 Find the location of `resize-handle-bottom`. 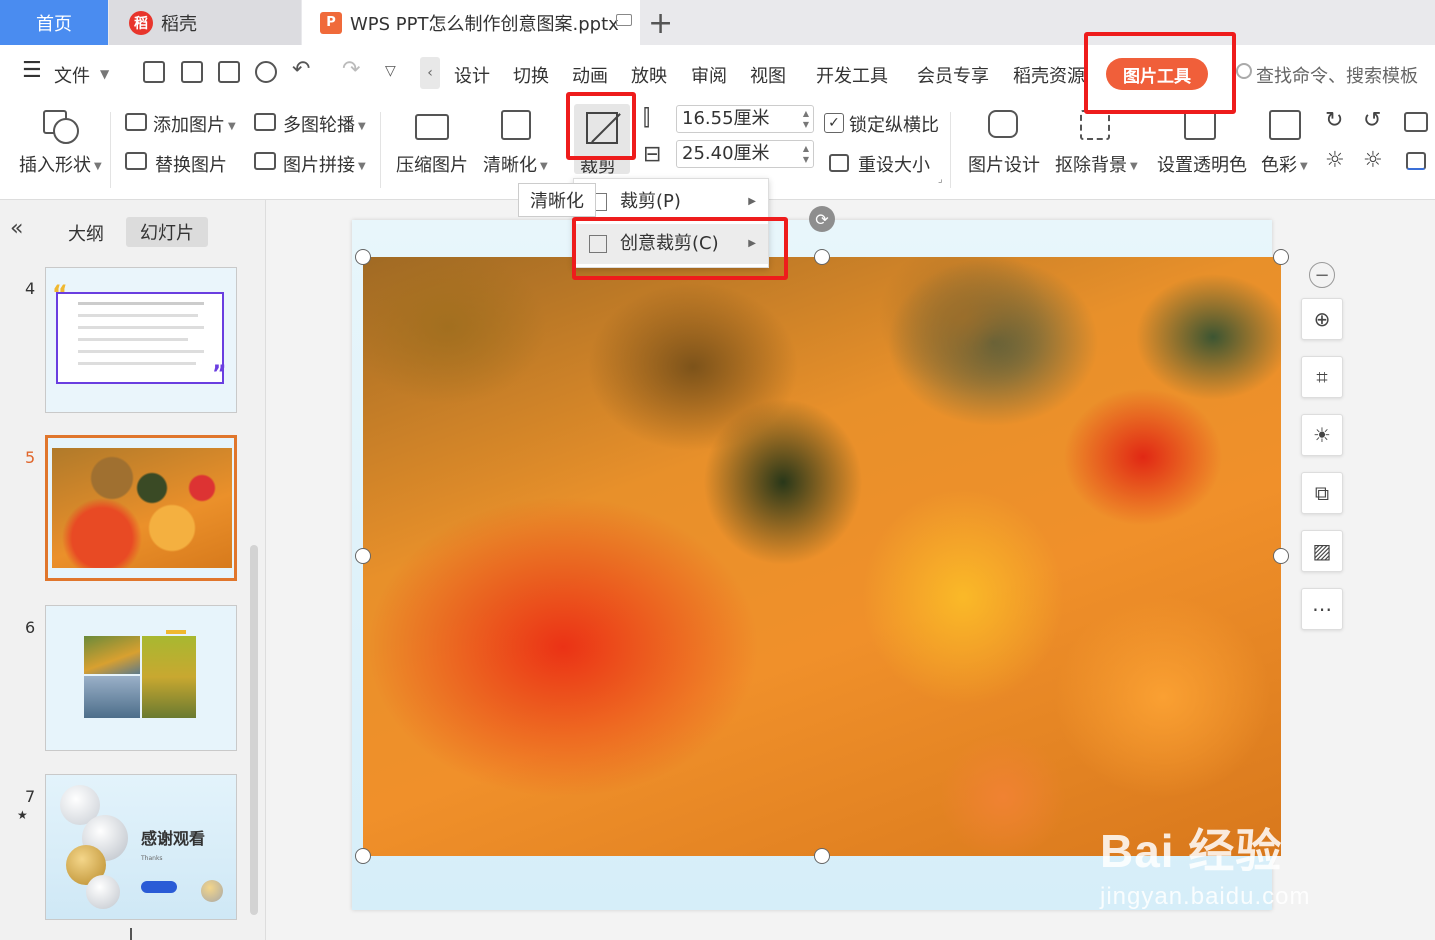

resize-handle-bottom is located at coordinates (822, 856).